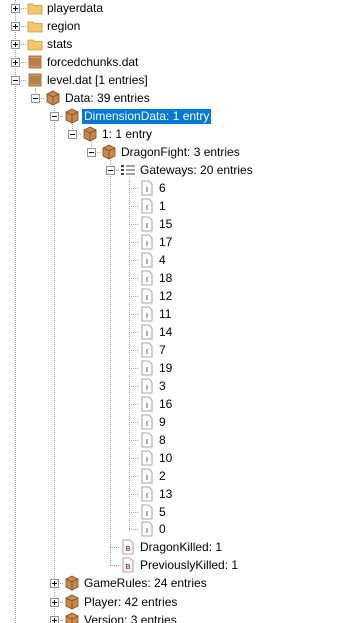  Describe the element at coordinates (169, 134) in the screenshot. I see `tree-node-dim-1: 1: 1 entry` at that location.